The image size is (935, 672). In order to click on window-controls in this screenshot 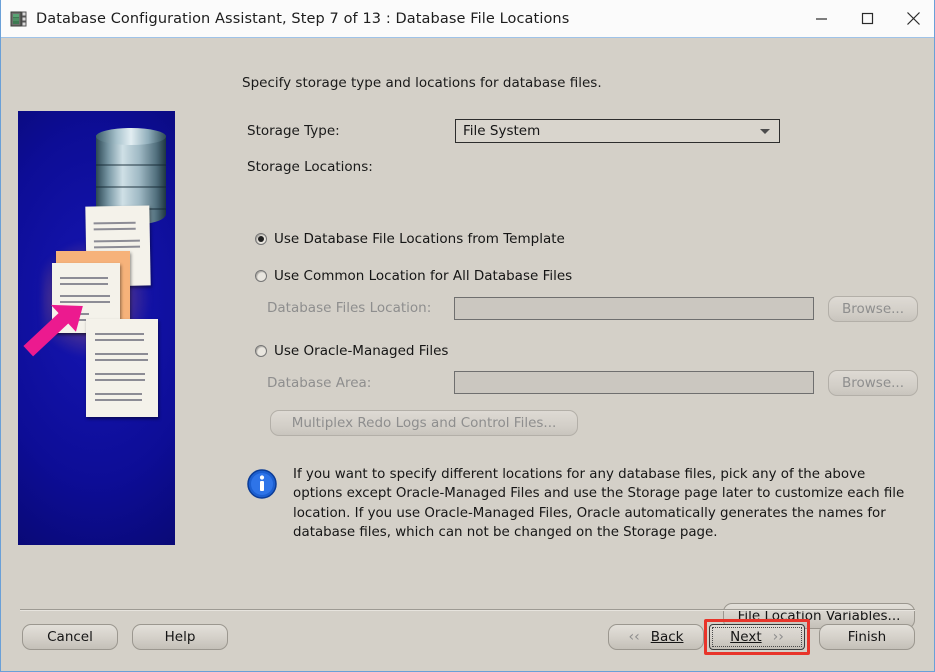, I will do `click(866, 18)`.